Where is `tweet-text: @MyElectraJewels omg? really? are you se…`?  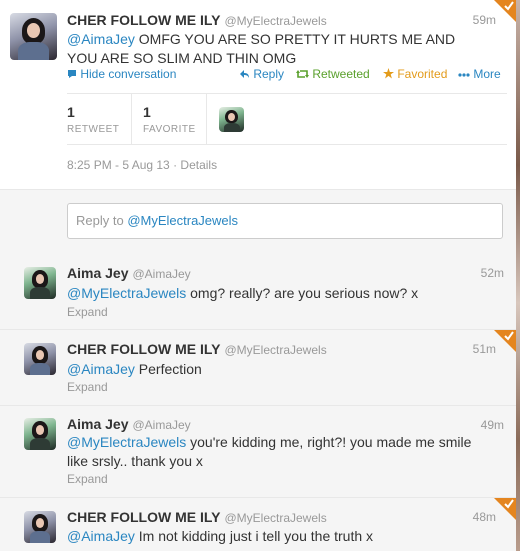
tweet-text: @MyElectraJewels omg? really? are you se… is located at coordinates (243, 293).